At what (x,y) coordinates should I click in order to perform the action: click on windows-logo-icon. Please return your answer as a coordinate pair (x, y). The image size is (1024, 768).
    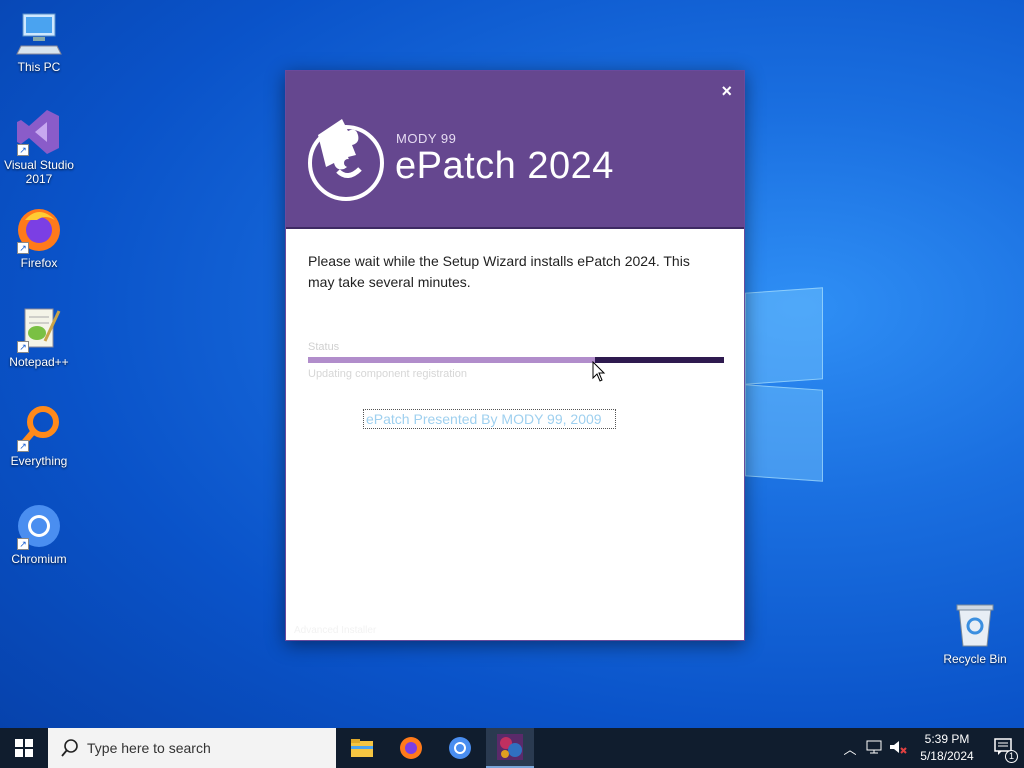
    Looking at the image, I should click on (24, 748).